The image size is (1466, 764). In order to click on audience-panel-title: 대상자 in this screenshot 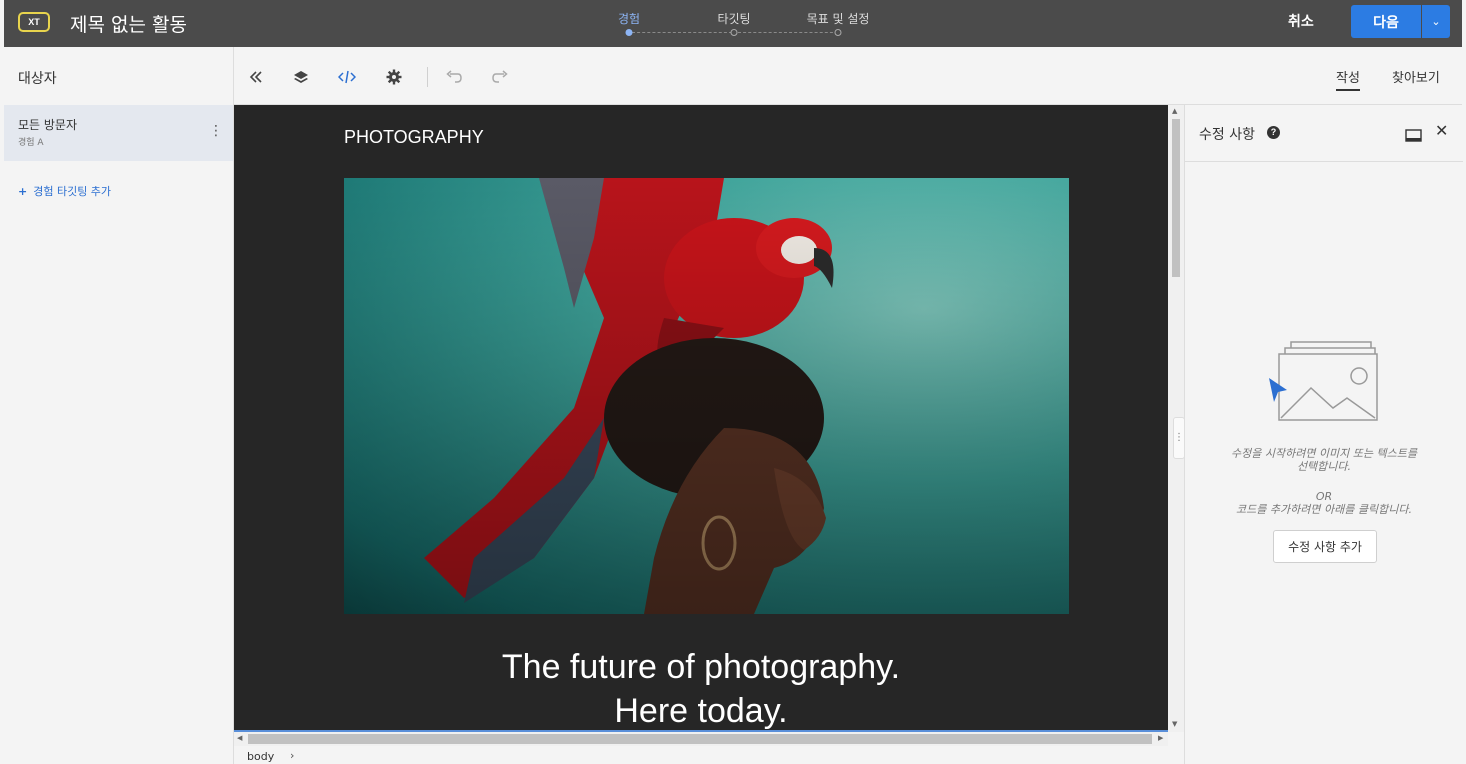, I will do `click(37, 79)`.